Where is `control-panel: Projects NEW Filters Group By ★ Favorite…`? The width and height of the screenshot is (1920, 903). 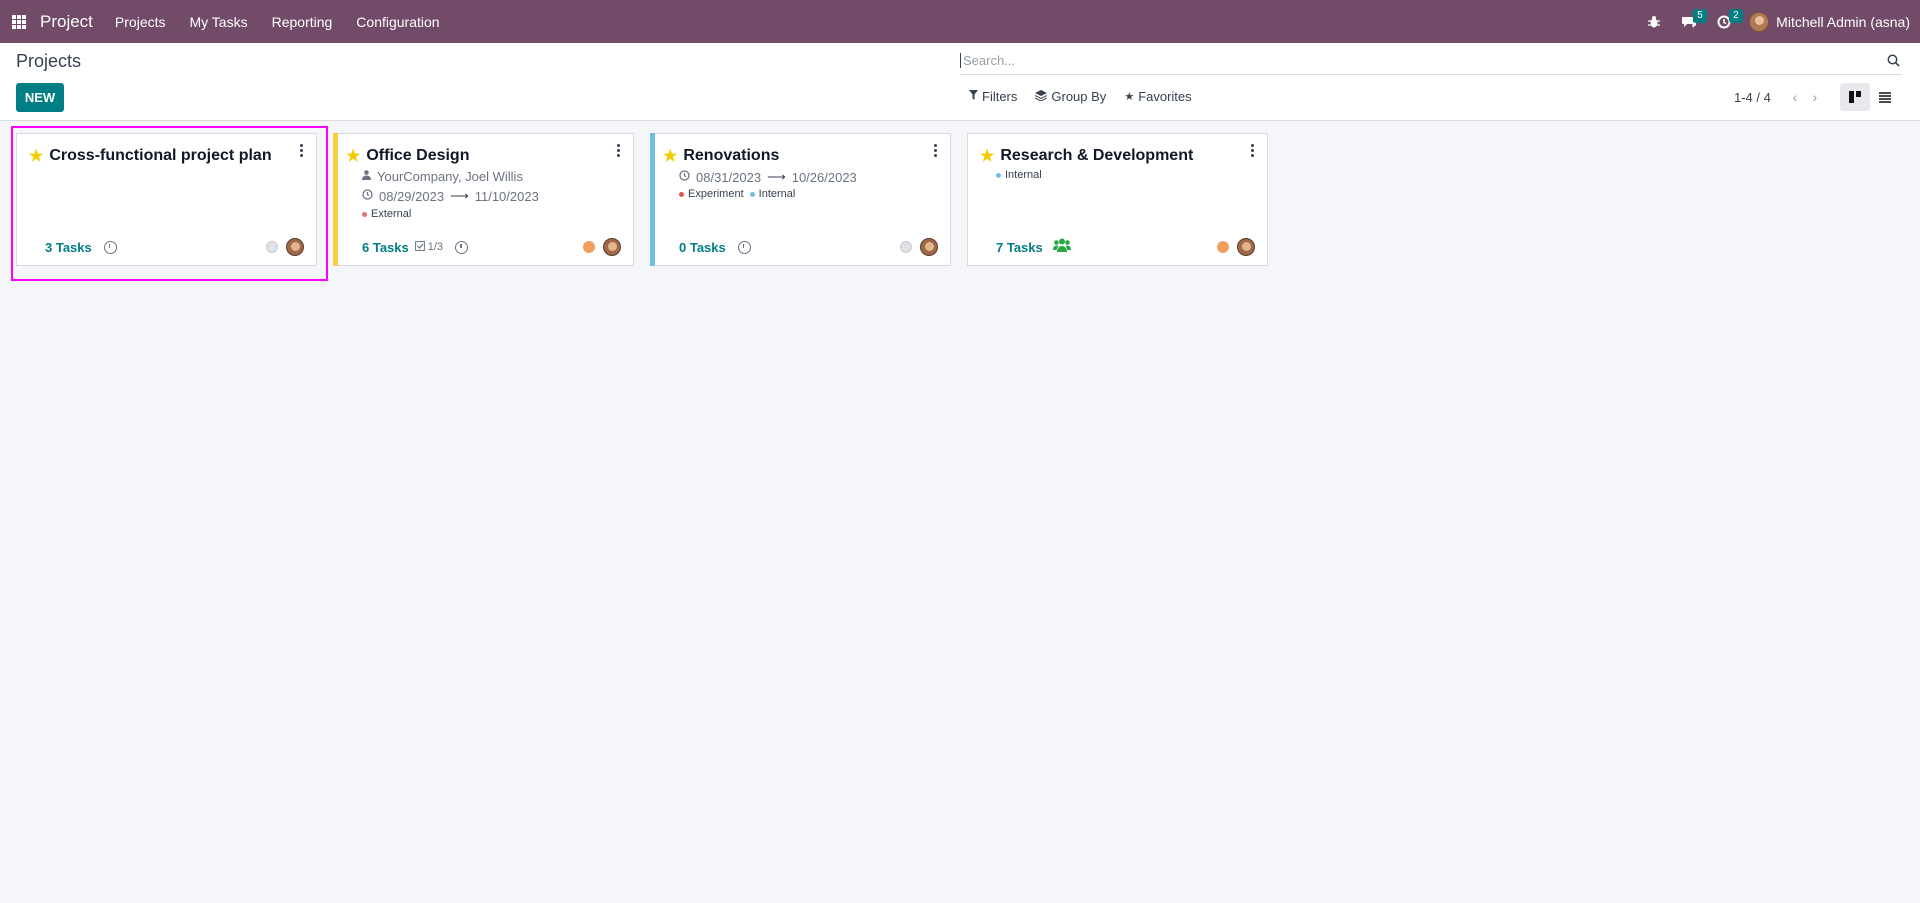
control-panel: Projects NEW Filters Group By ★ Favorite… is located at coordinates (960, 82).